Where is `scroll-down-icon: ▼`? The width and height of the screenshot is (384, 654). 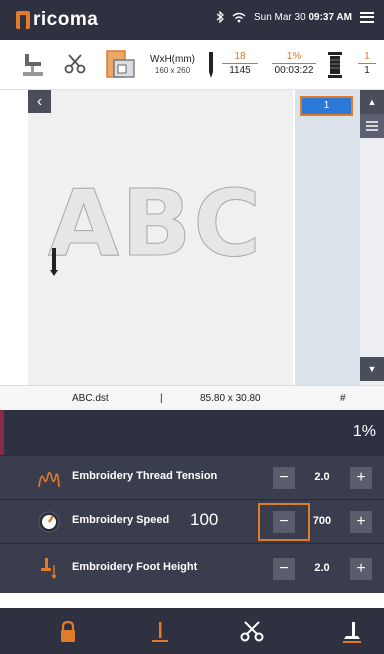 scroll-down-icon: ▼ is located at coordinates (372, 369).